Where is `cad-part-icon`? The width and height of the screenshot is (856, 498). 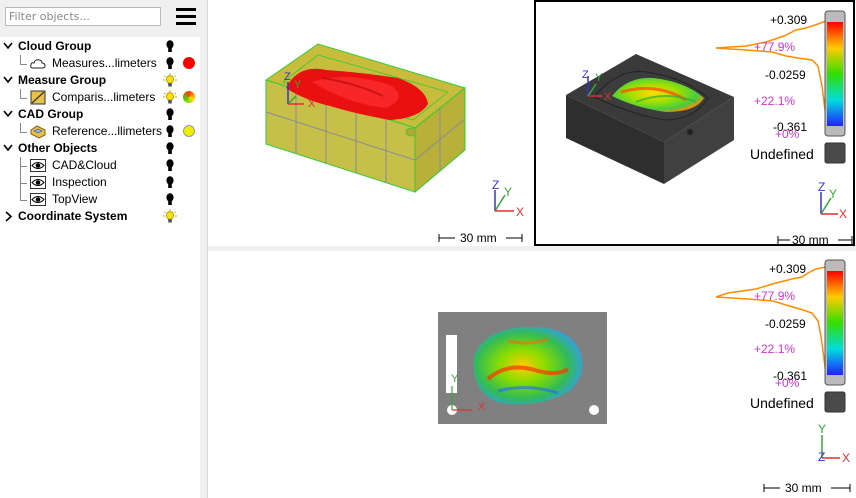 cad-part-icon is located at coordinates (38, 131).